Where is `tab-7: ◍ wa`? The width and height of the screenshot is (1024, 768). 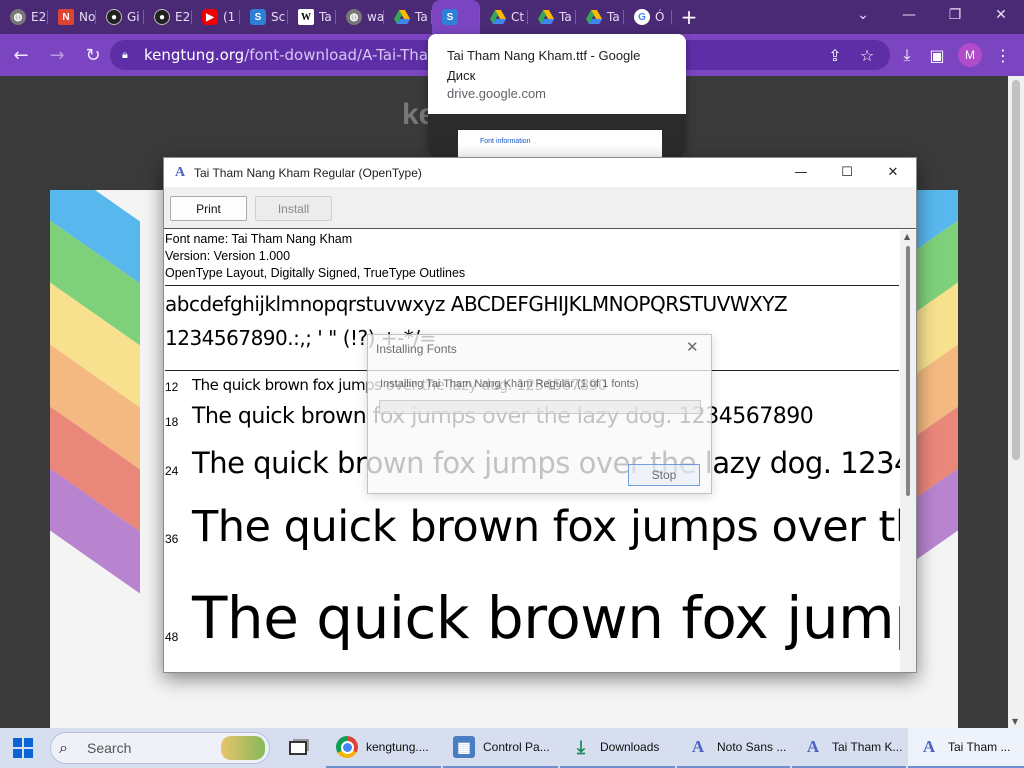
tab-7: ◍ wa is located at coordinates (360, 17).